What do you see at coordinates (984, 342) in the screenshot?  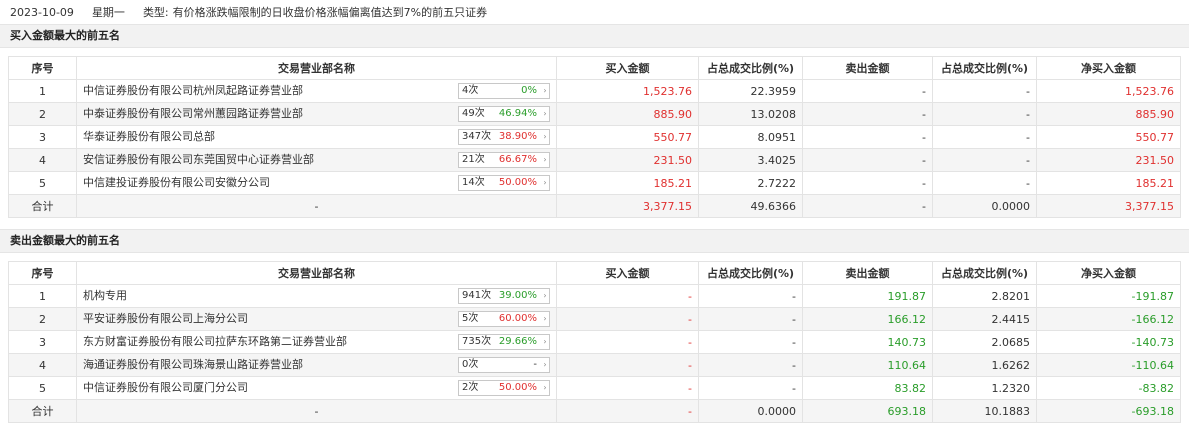 I see `sell-ratio: 2.0685` at bounding box center [984, 342].